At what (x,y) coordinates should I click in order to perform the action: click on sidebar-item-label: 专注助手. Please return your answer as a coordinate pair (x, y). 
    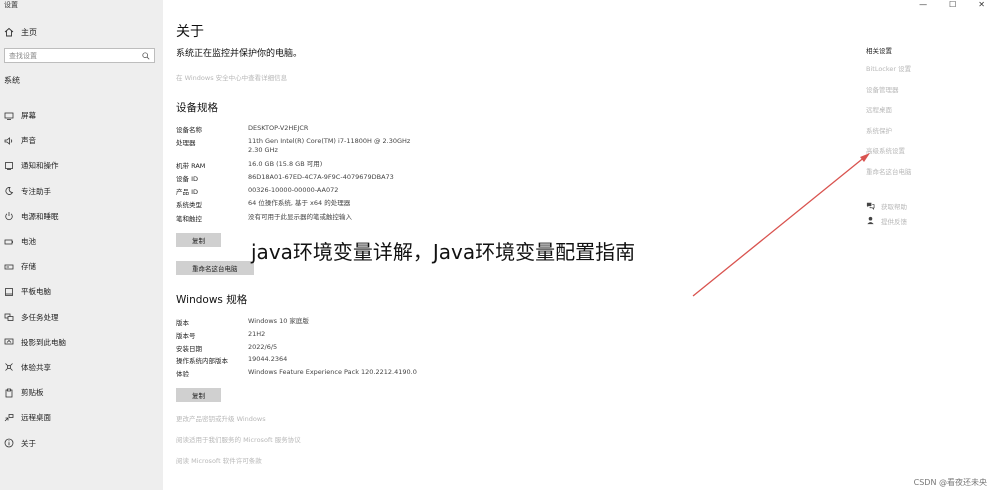
    Looking at the image, I should click on (36, 191).